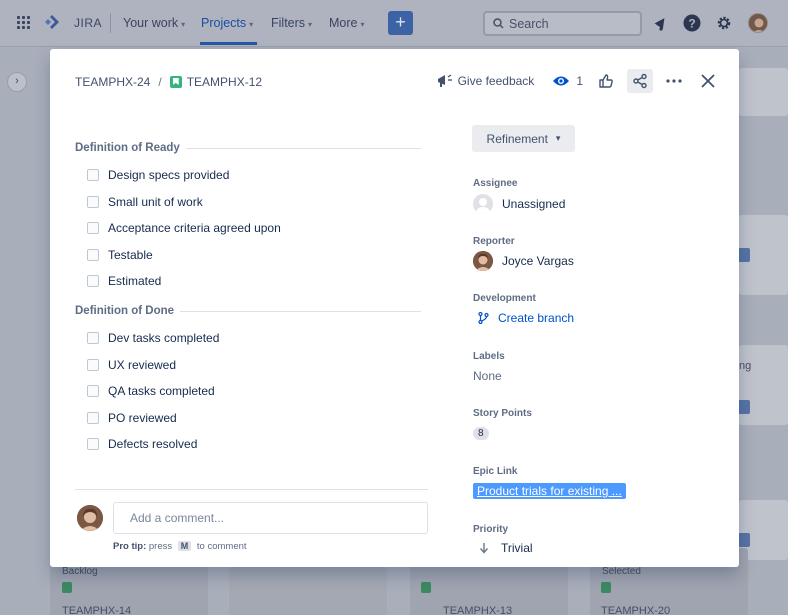  I want to click on checklist-item-label: UX reviewed, so click(142, 365).